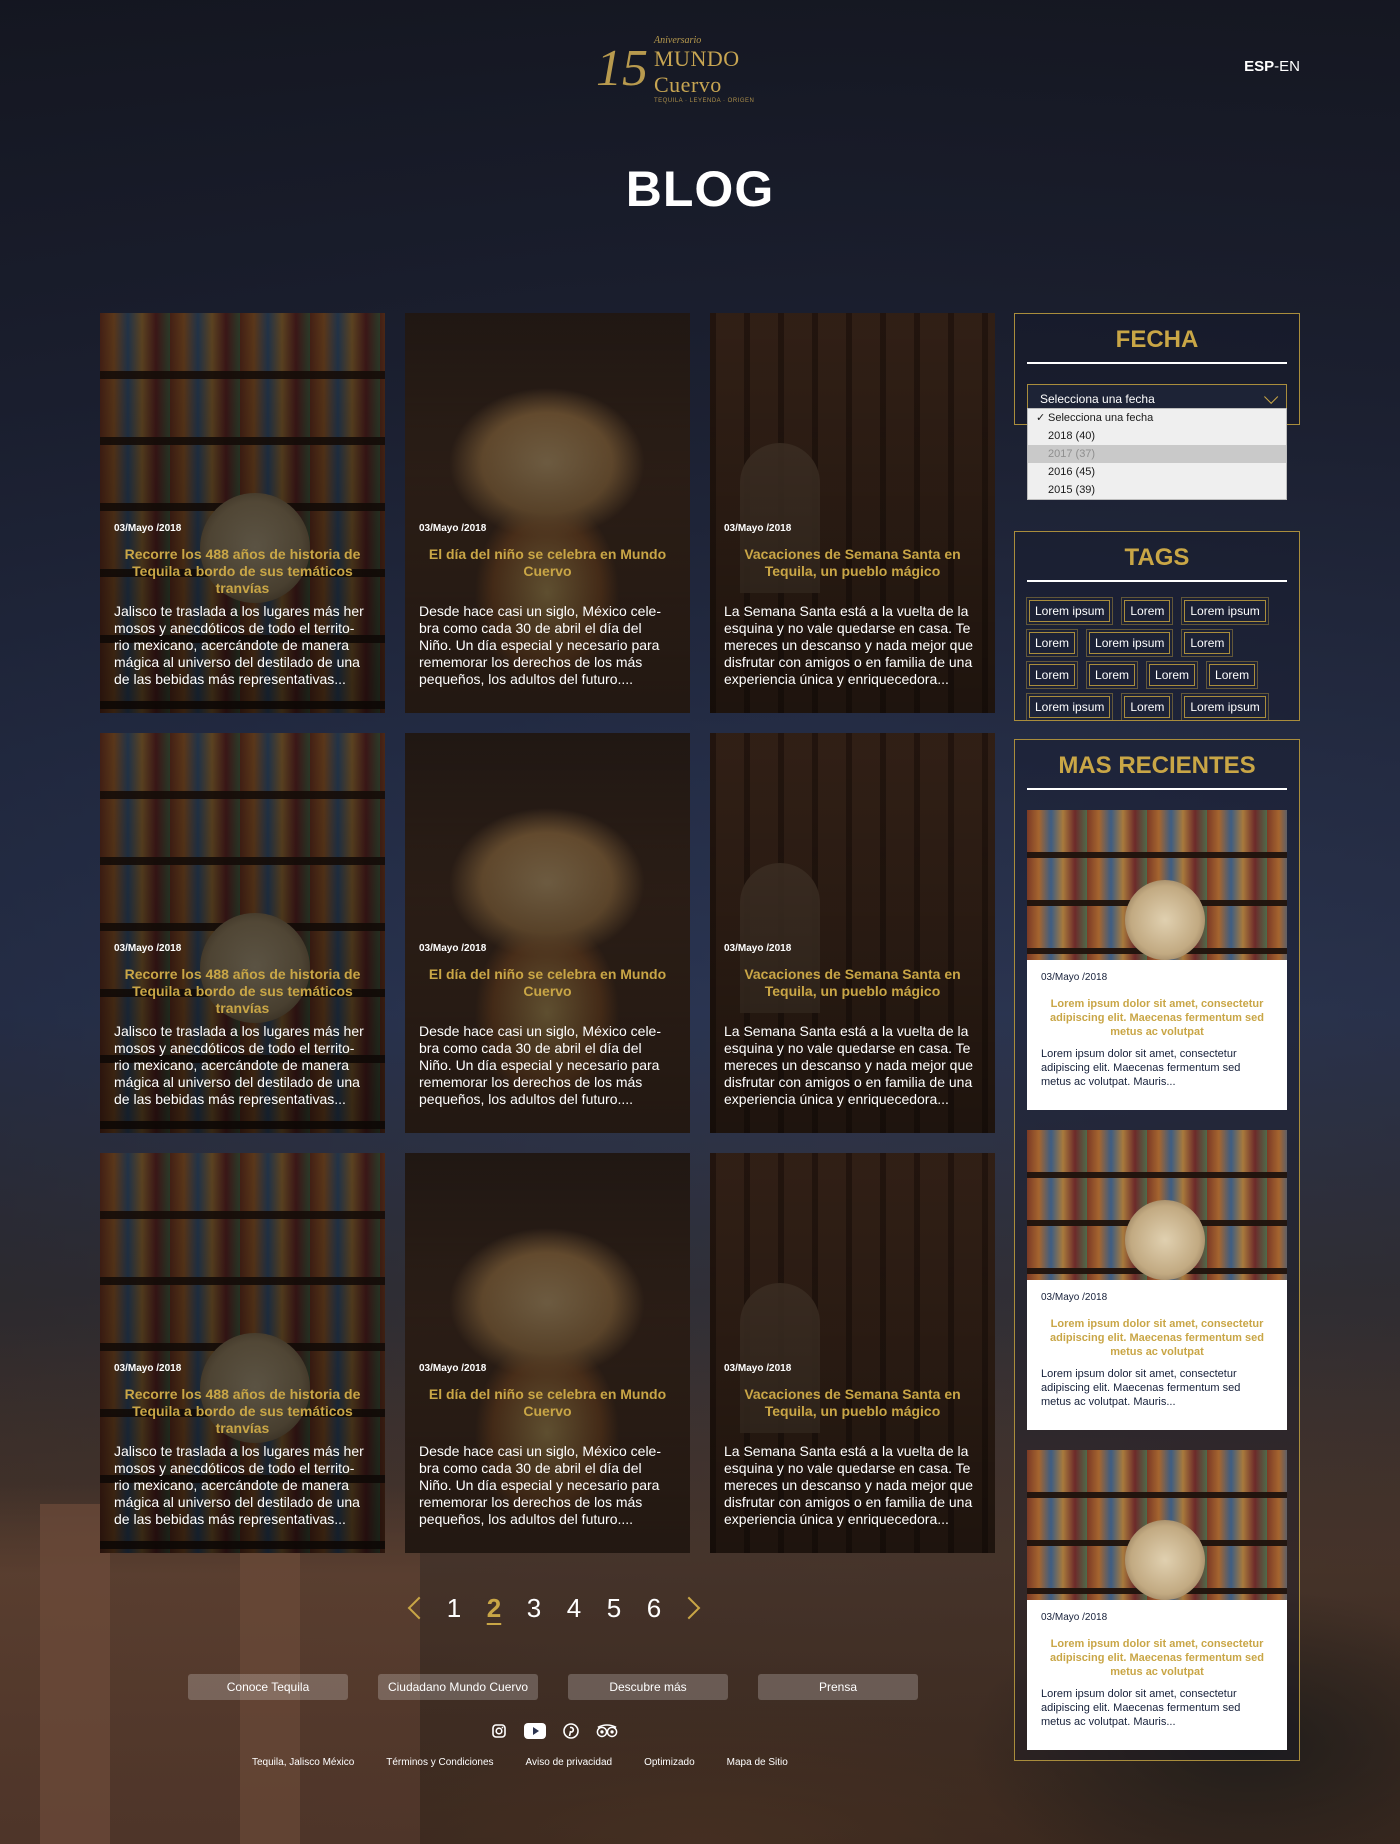  Describe the element at coordinates (838, 1687) in the screenshot. I see `prensa-button: Prensa` at that location.